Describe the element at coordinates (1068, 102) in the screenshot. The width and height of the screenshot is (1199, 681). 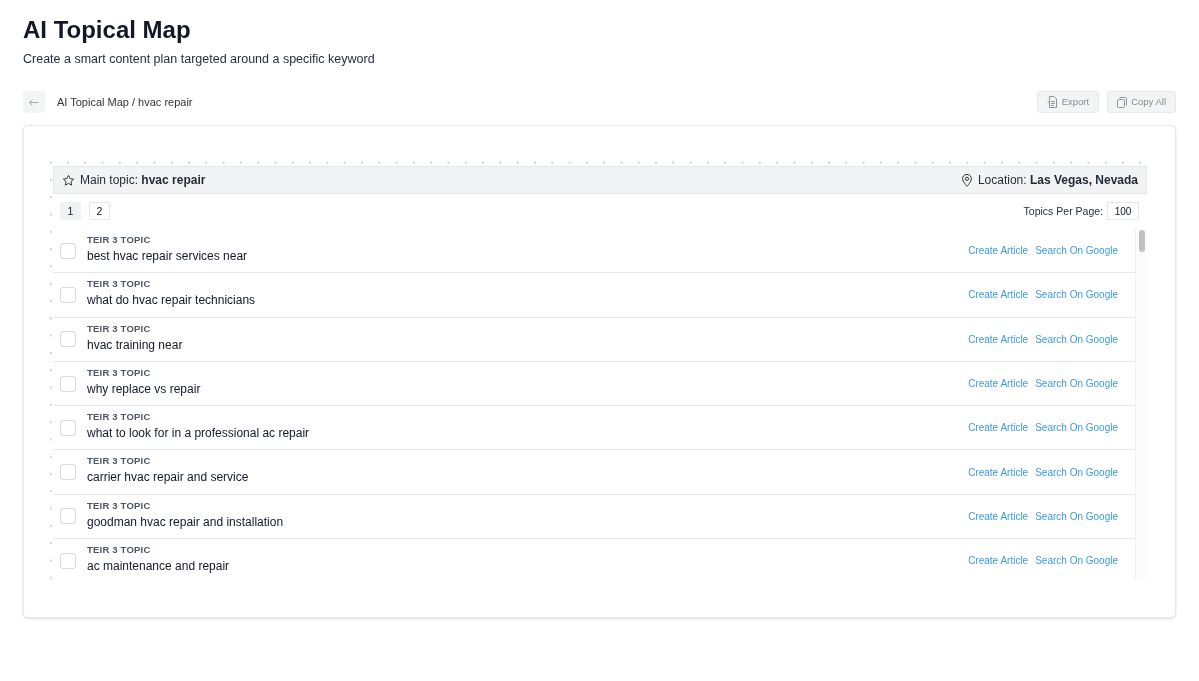
I see `export-button: Export` at that location.